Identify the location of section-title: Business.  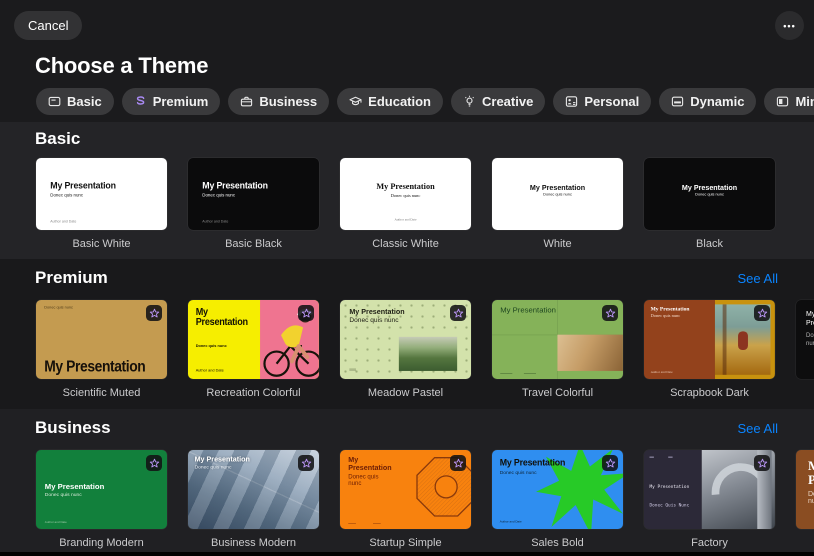
(73, 427).